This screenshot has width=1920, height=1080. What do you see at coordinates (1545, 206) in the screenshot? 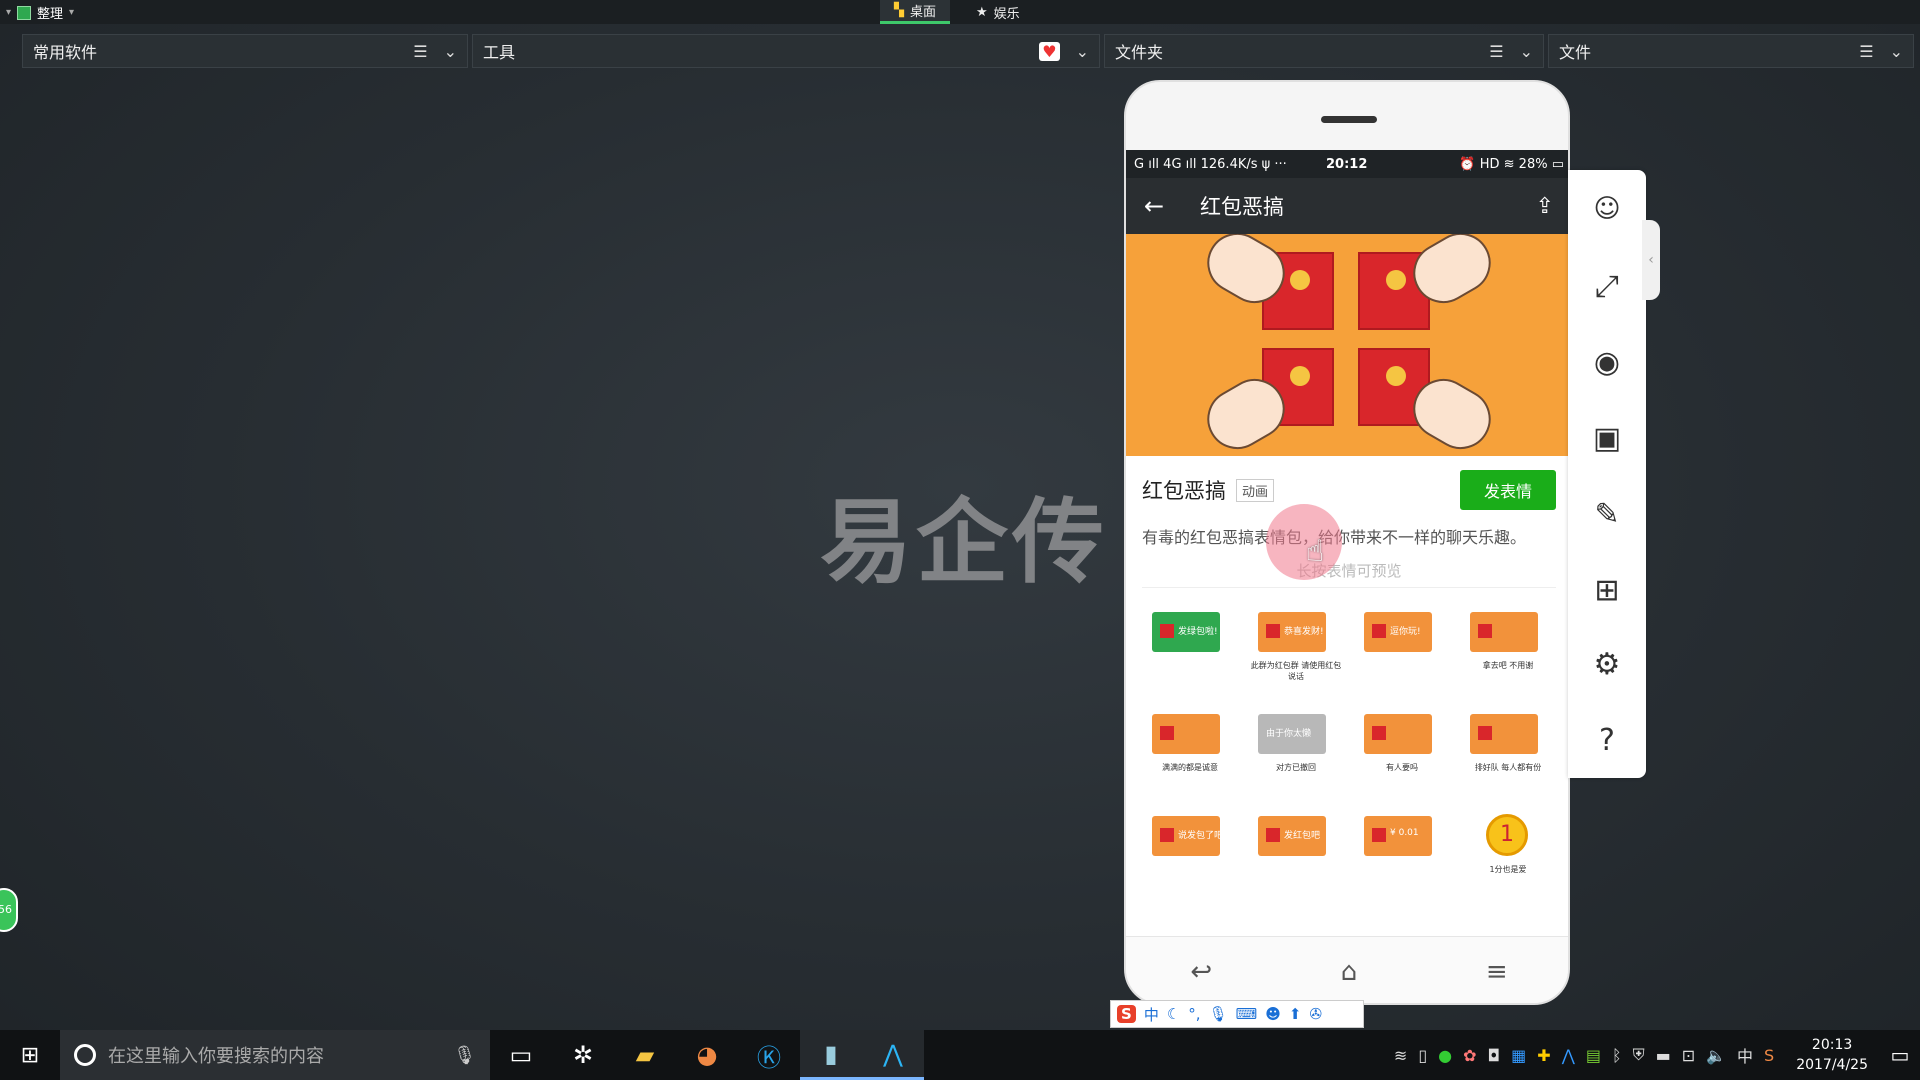
I see `share-icon: ⇪` at bounding box center [1545, 206].